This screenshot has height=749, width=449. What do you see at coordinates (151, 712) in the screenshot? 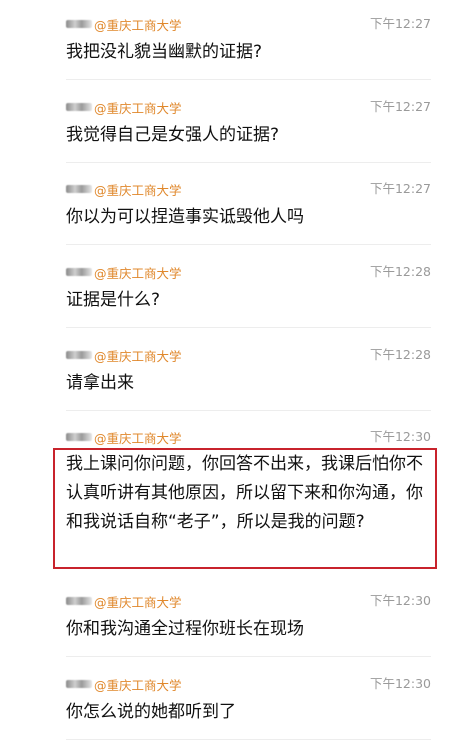
I see `message-text: 你怎么说的她都听到了` at bounding box center [151, 712].